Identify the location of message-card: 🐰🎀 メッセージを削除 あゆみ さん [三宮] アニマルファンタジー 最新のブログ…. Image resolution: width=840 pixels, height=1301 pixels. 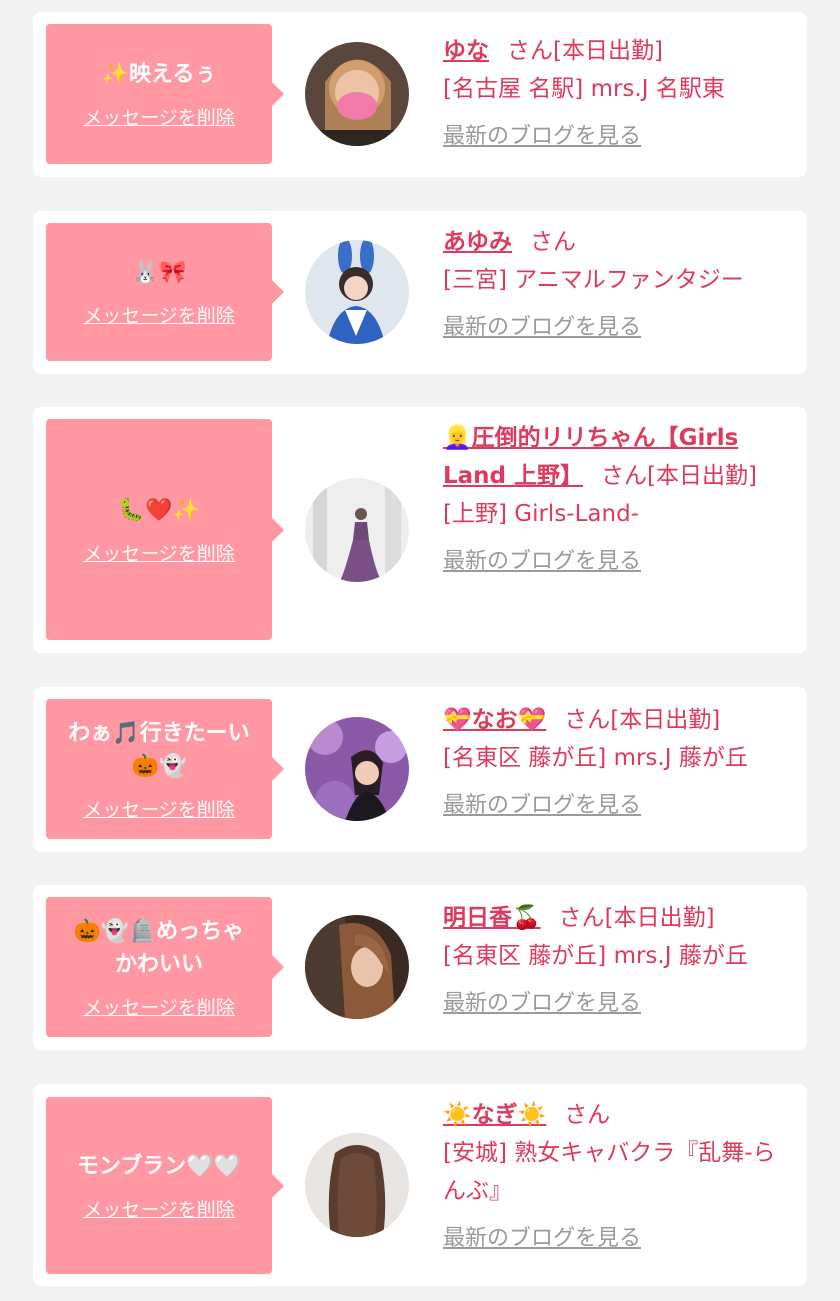
(420, 292).